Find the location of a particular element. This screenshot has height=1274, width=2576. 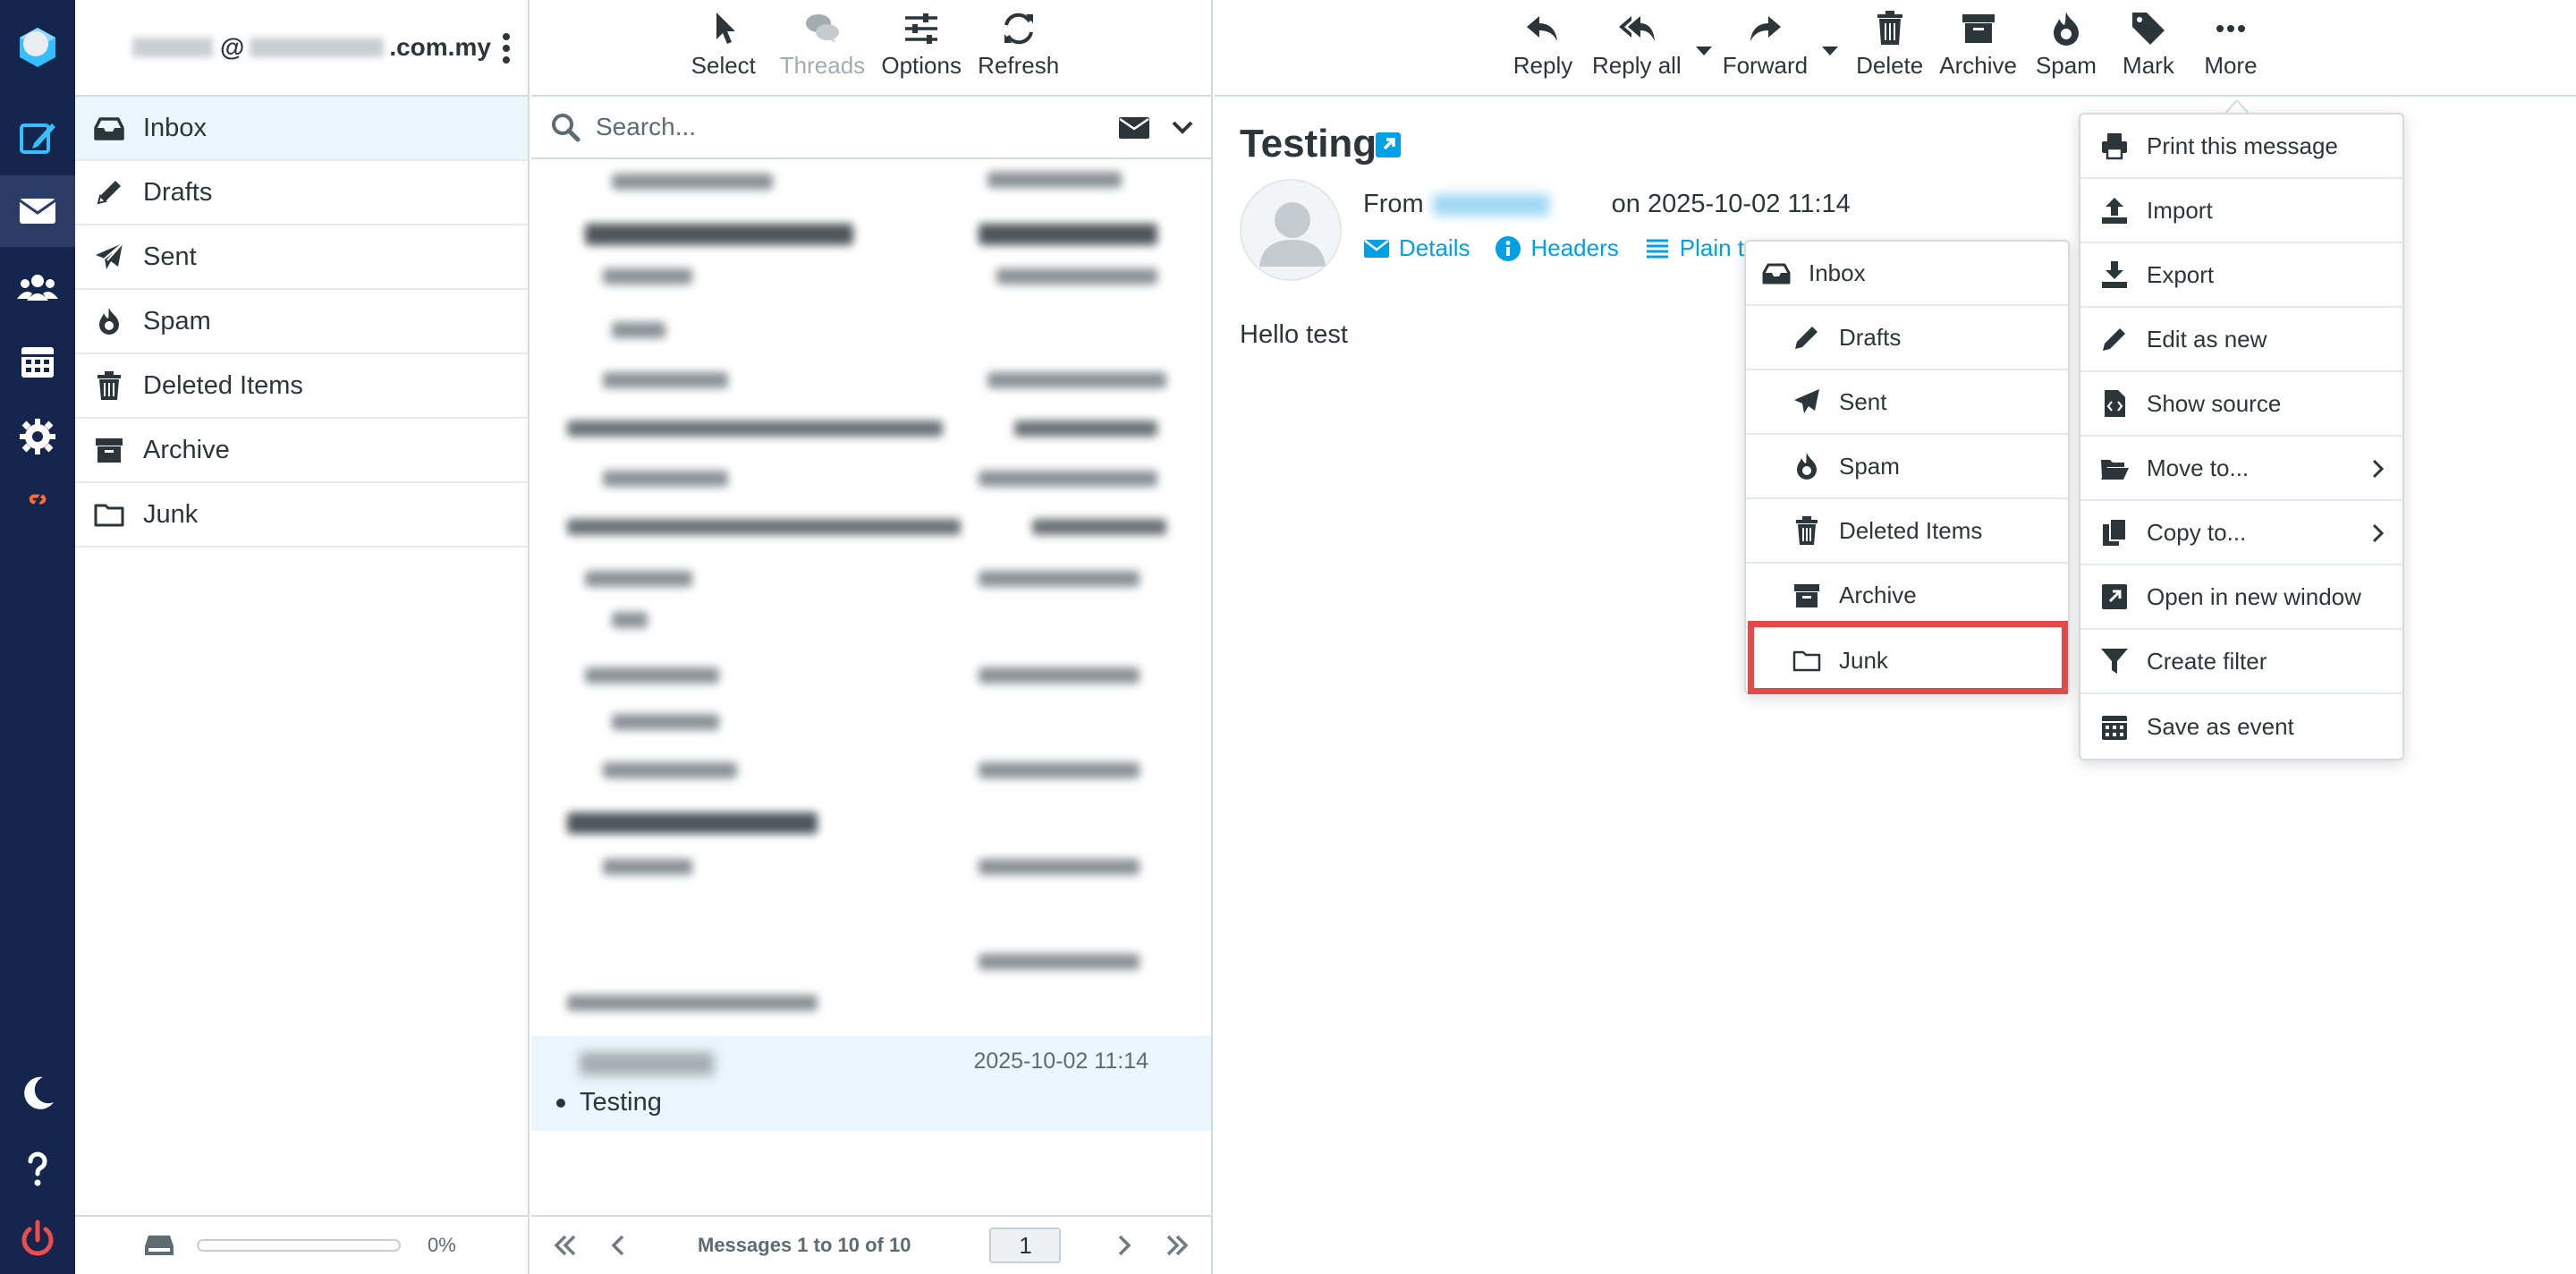

account-domain-redacted is located at coordinates (317, 47).